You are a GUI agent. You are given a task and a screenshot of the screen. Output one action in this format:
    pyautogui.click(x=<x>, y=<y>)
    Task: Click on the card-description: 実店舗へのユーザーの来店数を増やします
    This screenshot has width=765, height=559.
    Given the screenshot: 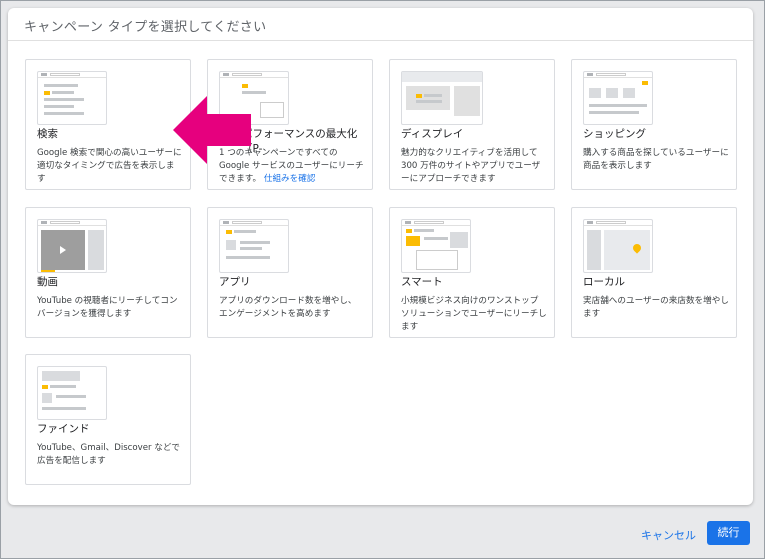 What is the action you would take?
    pyautogui.click(x=656, y=307)
    